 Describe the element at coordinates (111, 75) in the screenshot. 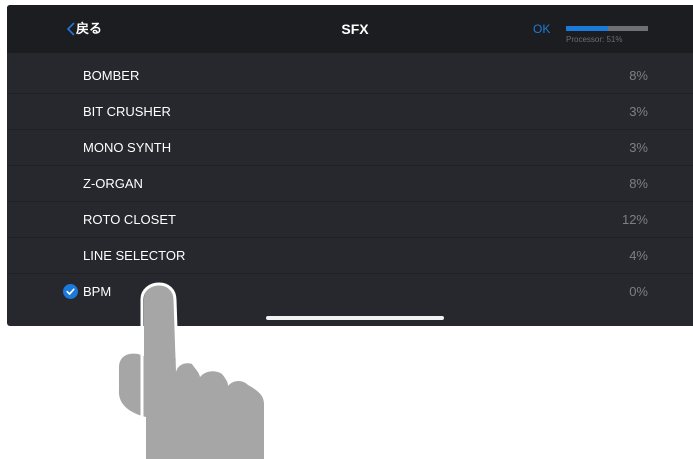

I see `effect-name: BOMBER` at that location.